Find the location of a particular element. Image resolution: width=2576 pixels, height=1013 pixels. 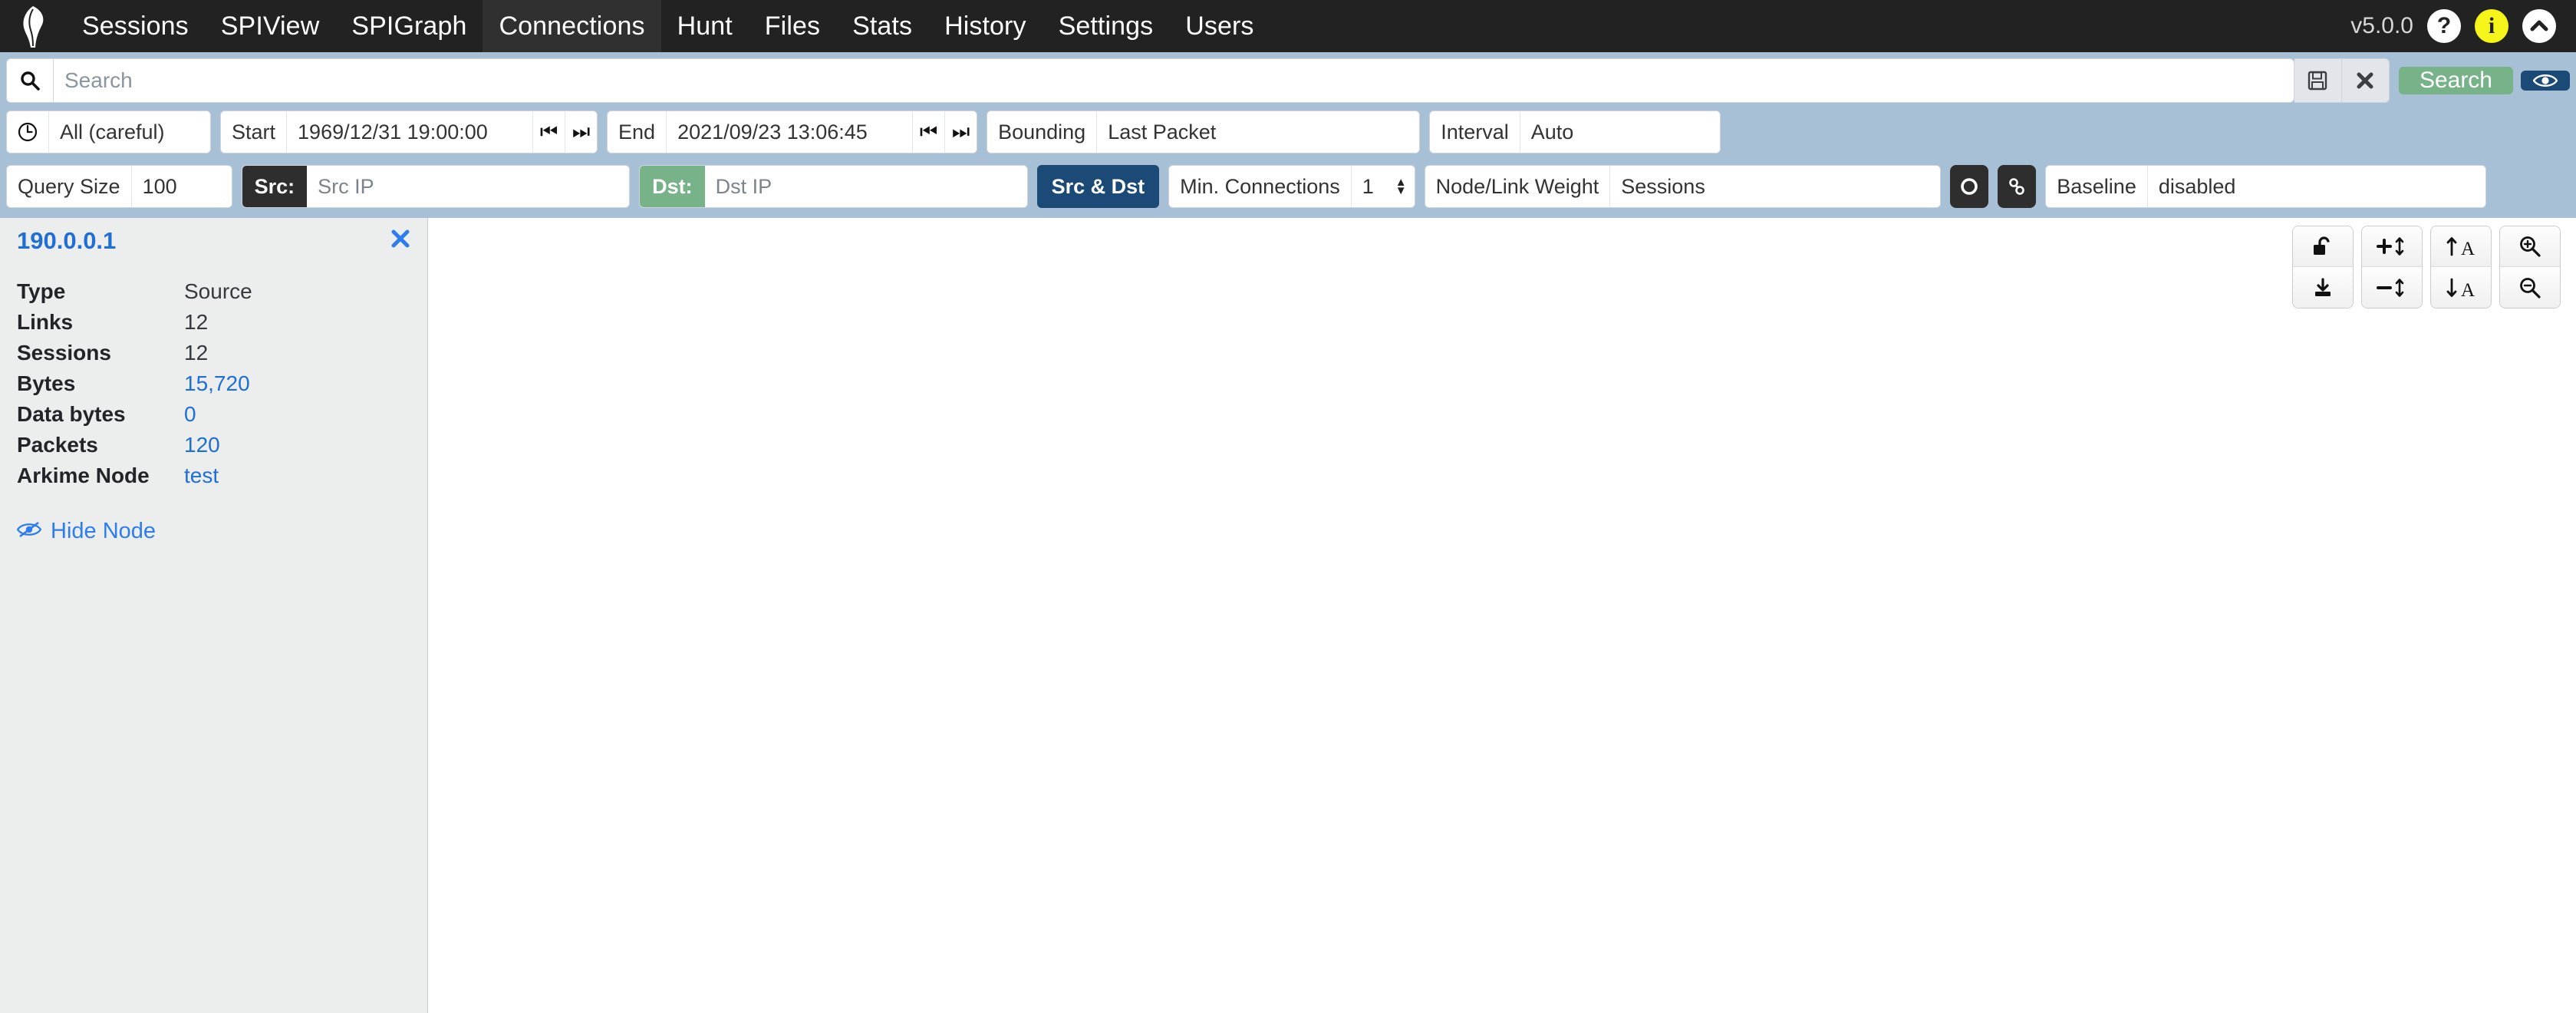

hide-node-button: Hide Node is located at coordinates (213, 531).